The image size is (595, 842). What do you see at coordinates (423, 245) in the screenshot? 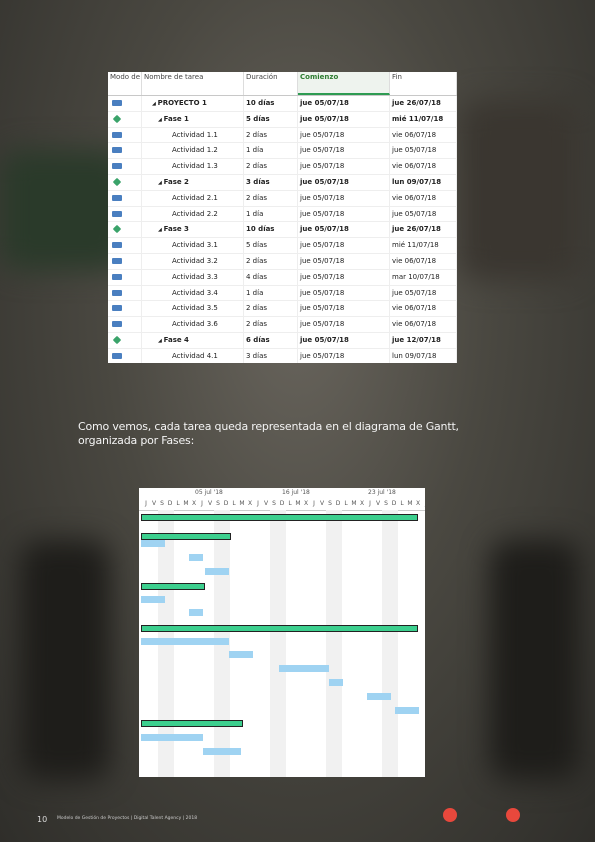
I see `task-end: mié 11/07/18` at bounding box center [423, 245].